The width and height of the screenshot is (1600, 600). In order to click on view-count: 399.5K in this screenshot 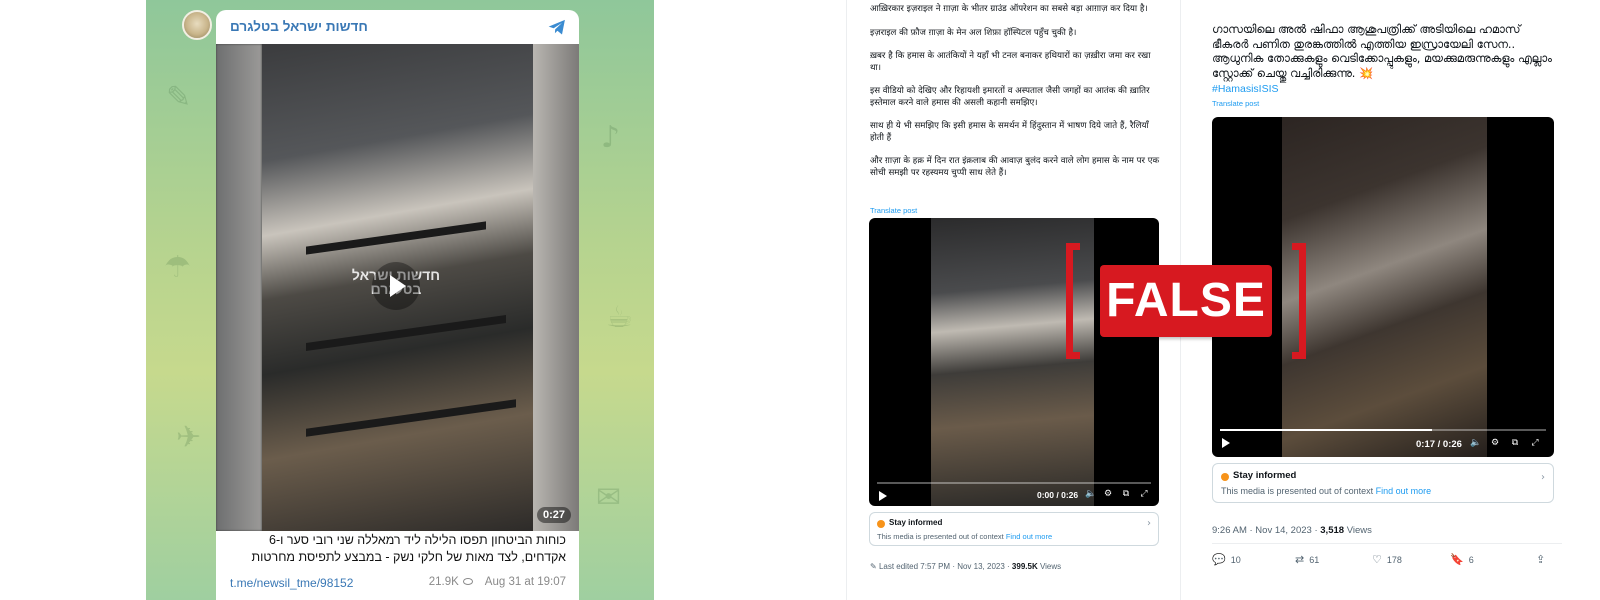, I will do `click(1024, 566)`.